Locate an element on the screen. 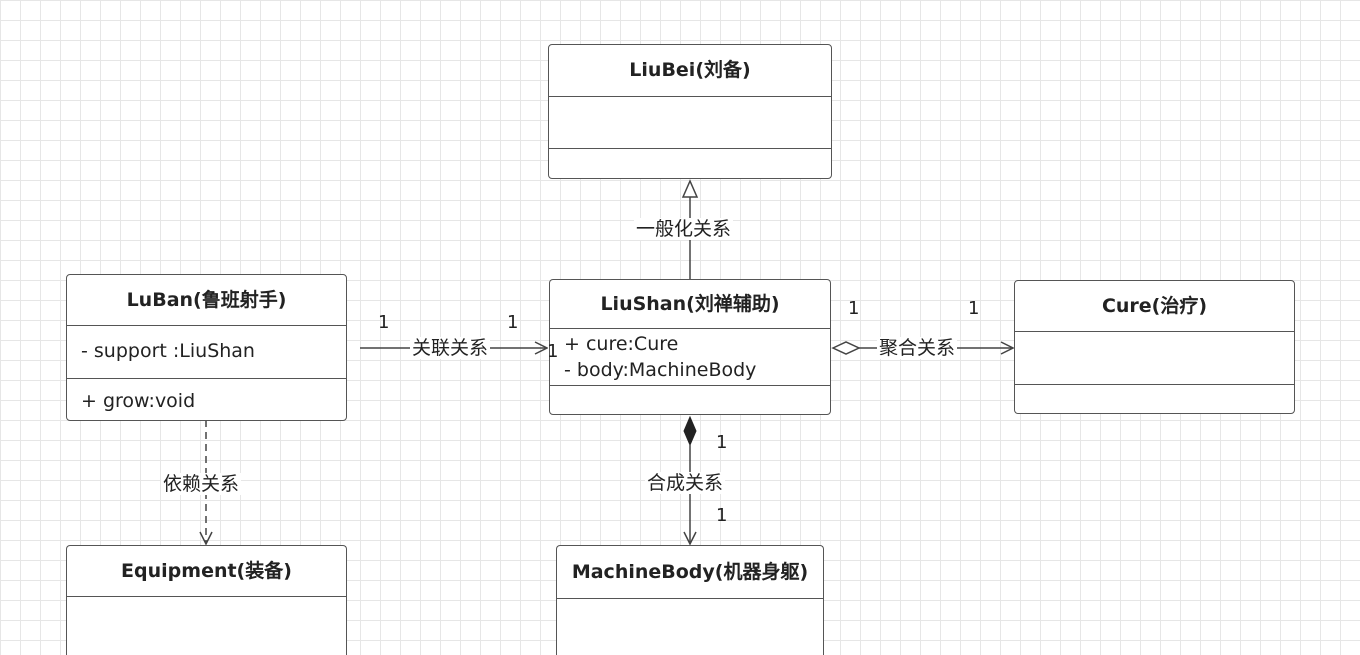  class-liushan-attributes: + cure:Cure - body:MachineBody is located at coordinates (690, 357).